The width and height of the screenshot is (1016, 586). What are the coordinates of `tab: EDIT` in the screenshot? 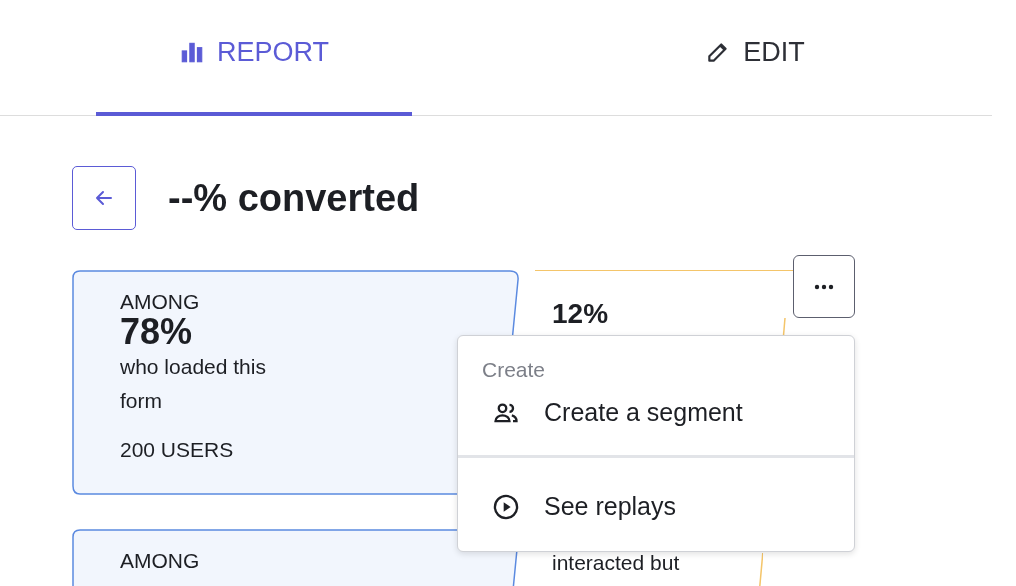 It's located at (755, 58).